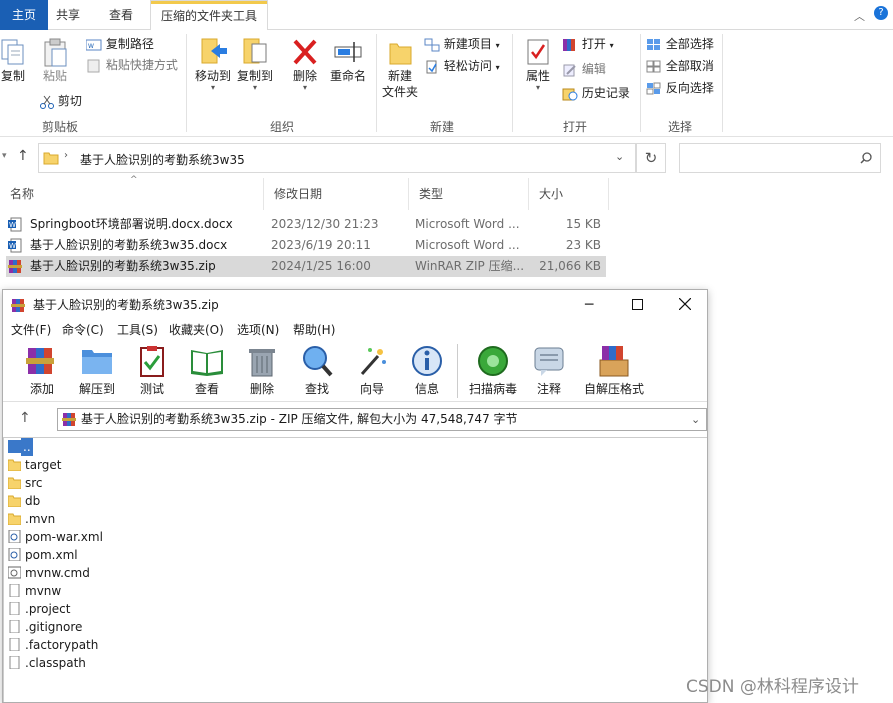 The width and height of the screenshot is (893, 703). I want to click on delete-icon, so click(305, 52).